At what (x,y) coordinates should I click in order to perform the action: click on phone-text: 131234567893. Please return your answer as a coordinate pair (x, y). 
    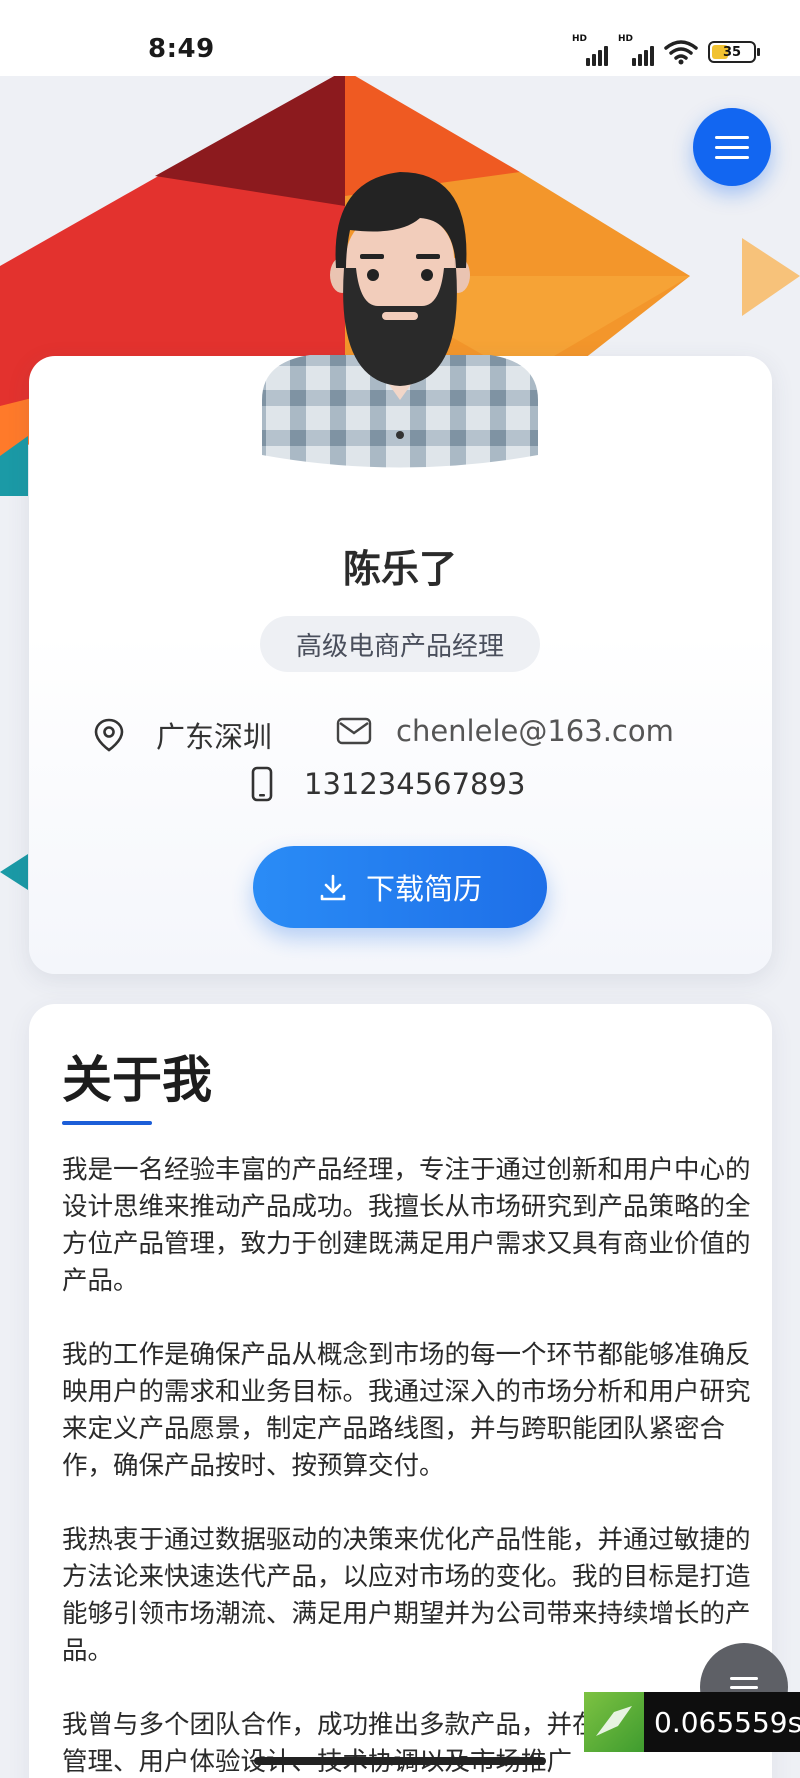
    Looking at the image, I should click on (414, 784).